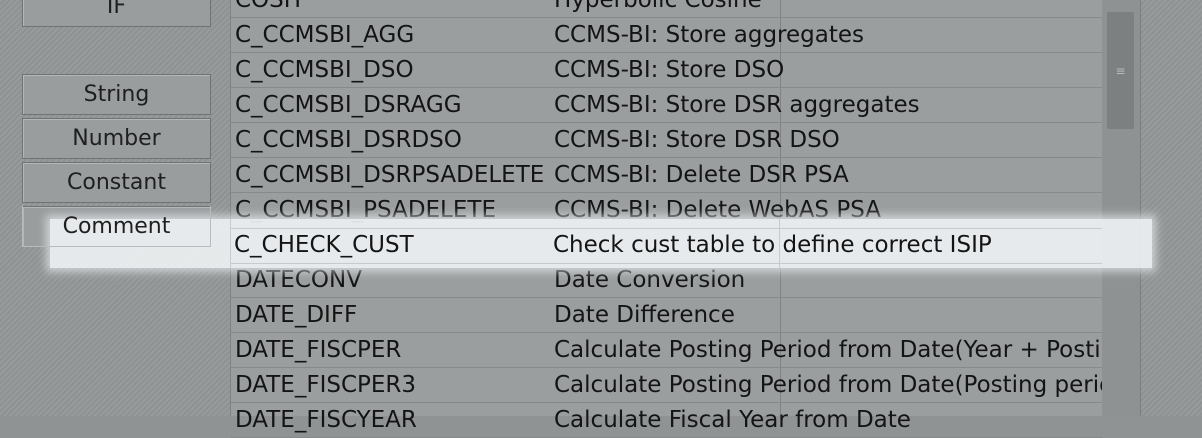 The width and height of the screenshot is (1202, 438). What do you see at coordinates (348, 105) in the screenshot?
I see `function-name-cell: C_CCMSBI_DSRAGG` at bounding box center [348, 105].